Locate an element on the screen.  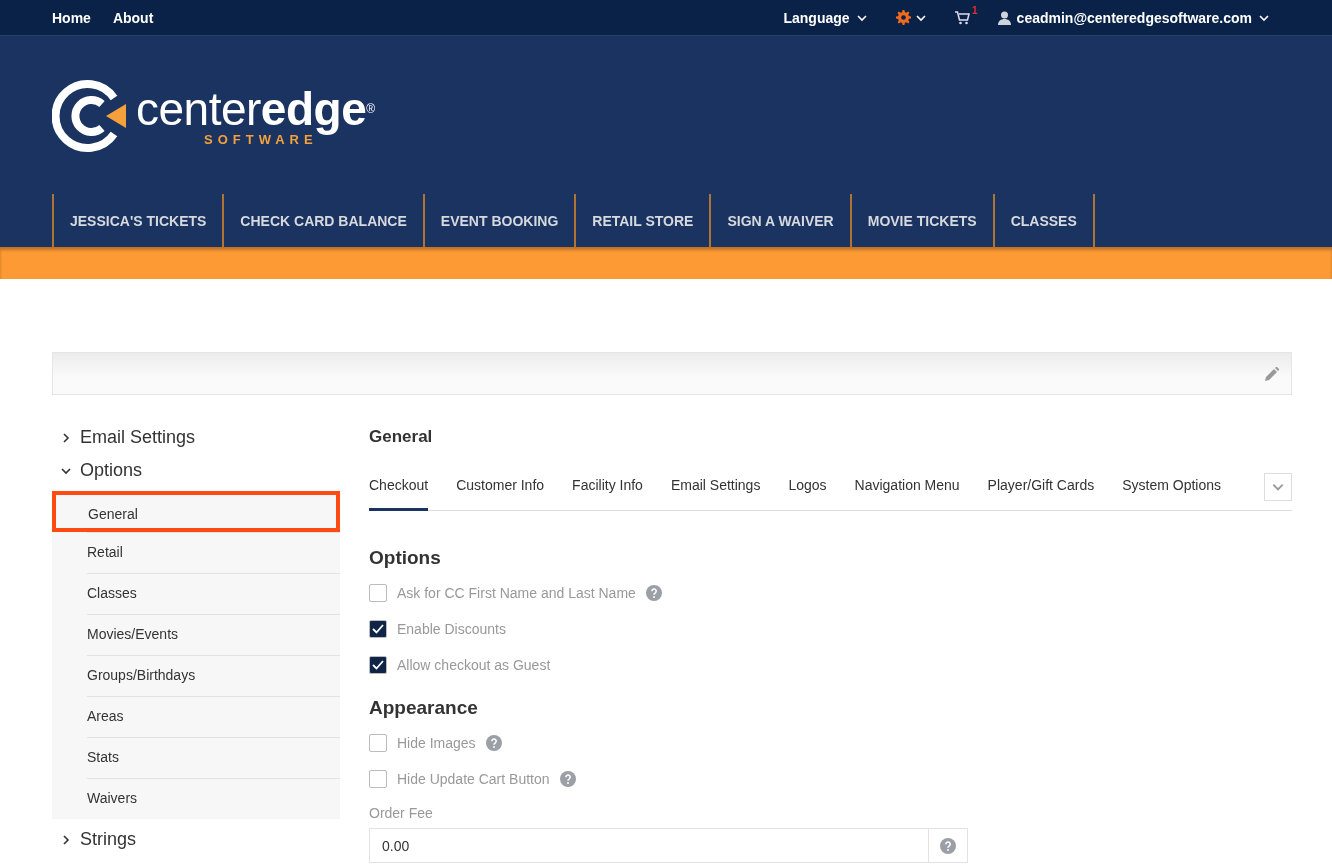
cart-count-text: 1 is located at coordinates (975, 10).